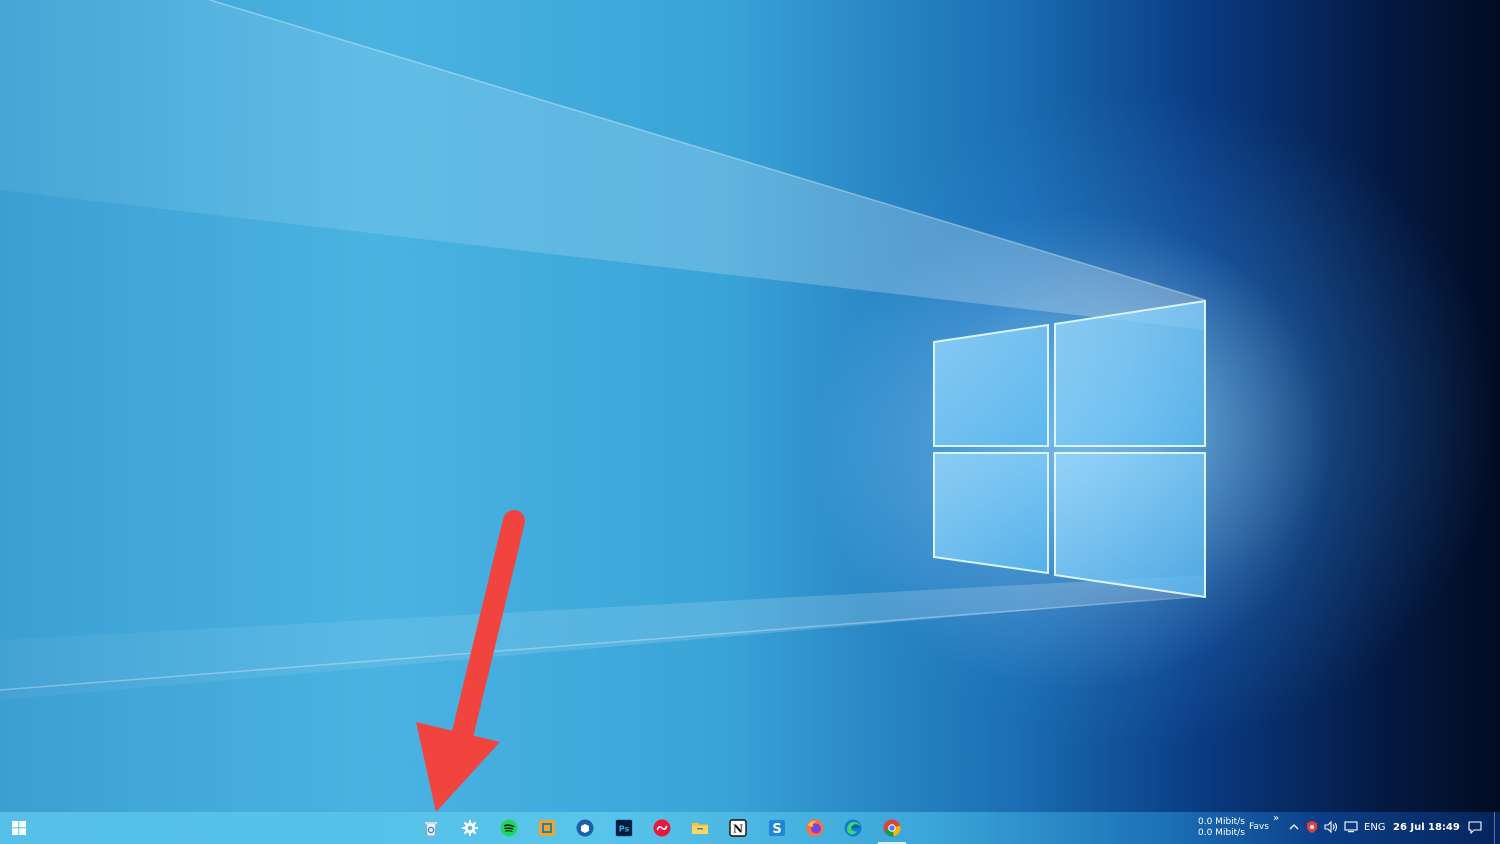  Describe the element at coordinates (1276, 818) in the screenshot. I see `favs-chevron: »` at that location.